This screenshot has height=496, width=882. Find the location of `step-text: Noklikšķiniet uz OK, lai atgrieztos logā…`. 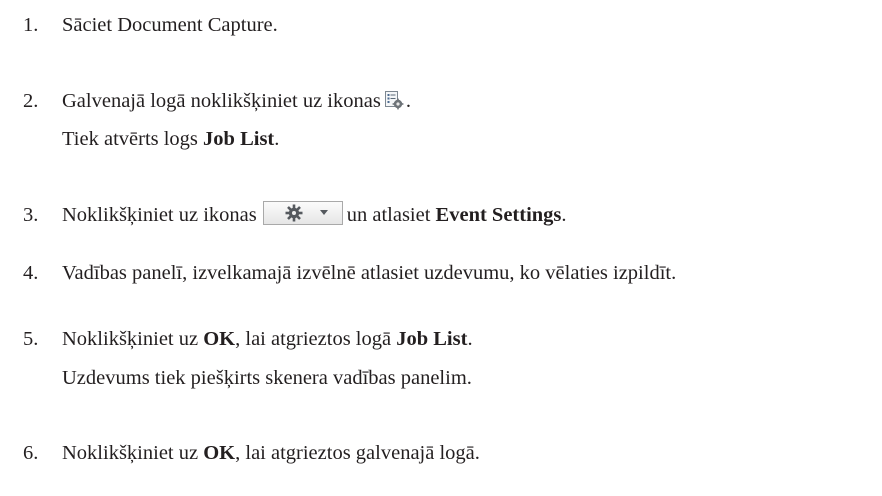

step-text: Noklikšķiniet uz OK, lai atgrieztos logā… is located at coordinates (267, 339).